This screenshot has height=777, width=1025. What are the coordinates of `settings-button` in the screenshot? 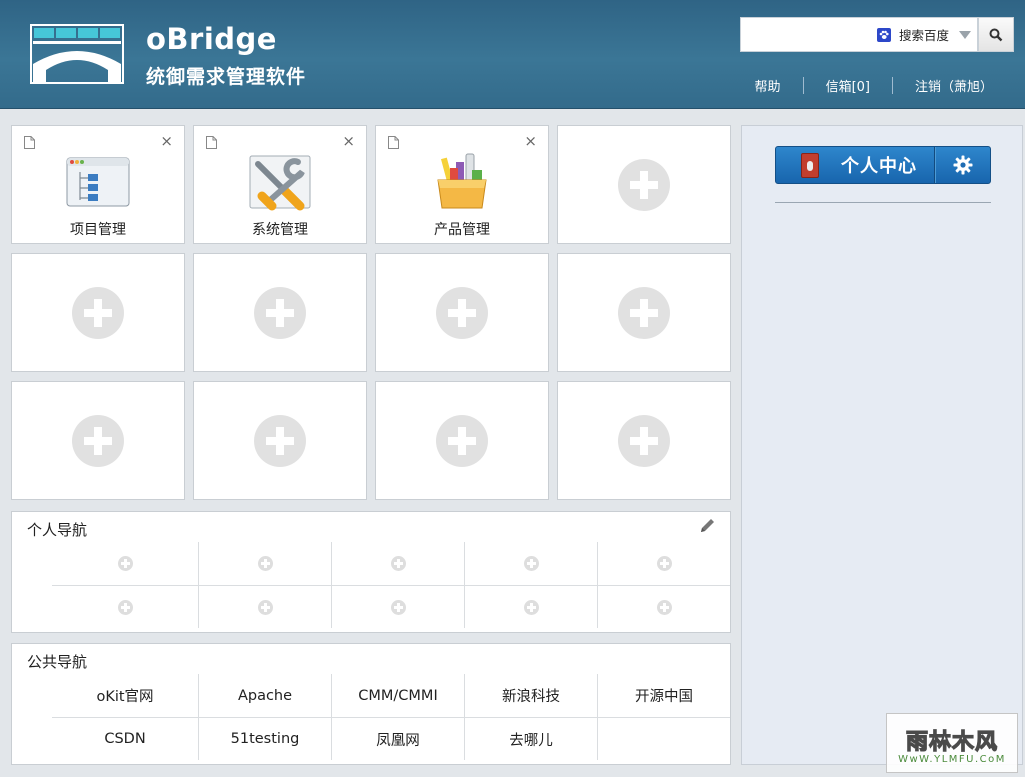 It's located at (962, 165).